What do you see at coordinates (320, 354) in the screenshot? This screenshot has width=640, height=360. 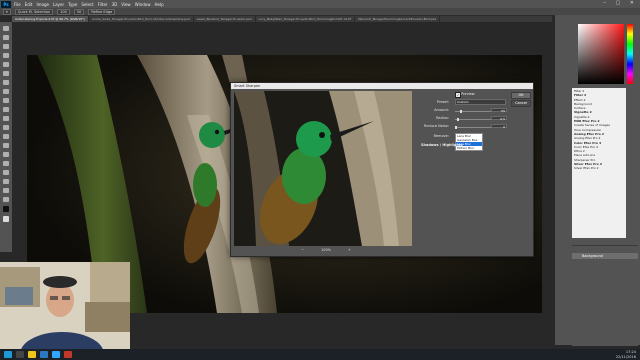 I see `windows-taskbar` at bounding box center [320, 354].